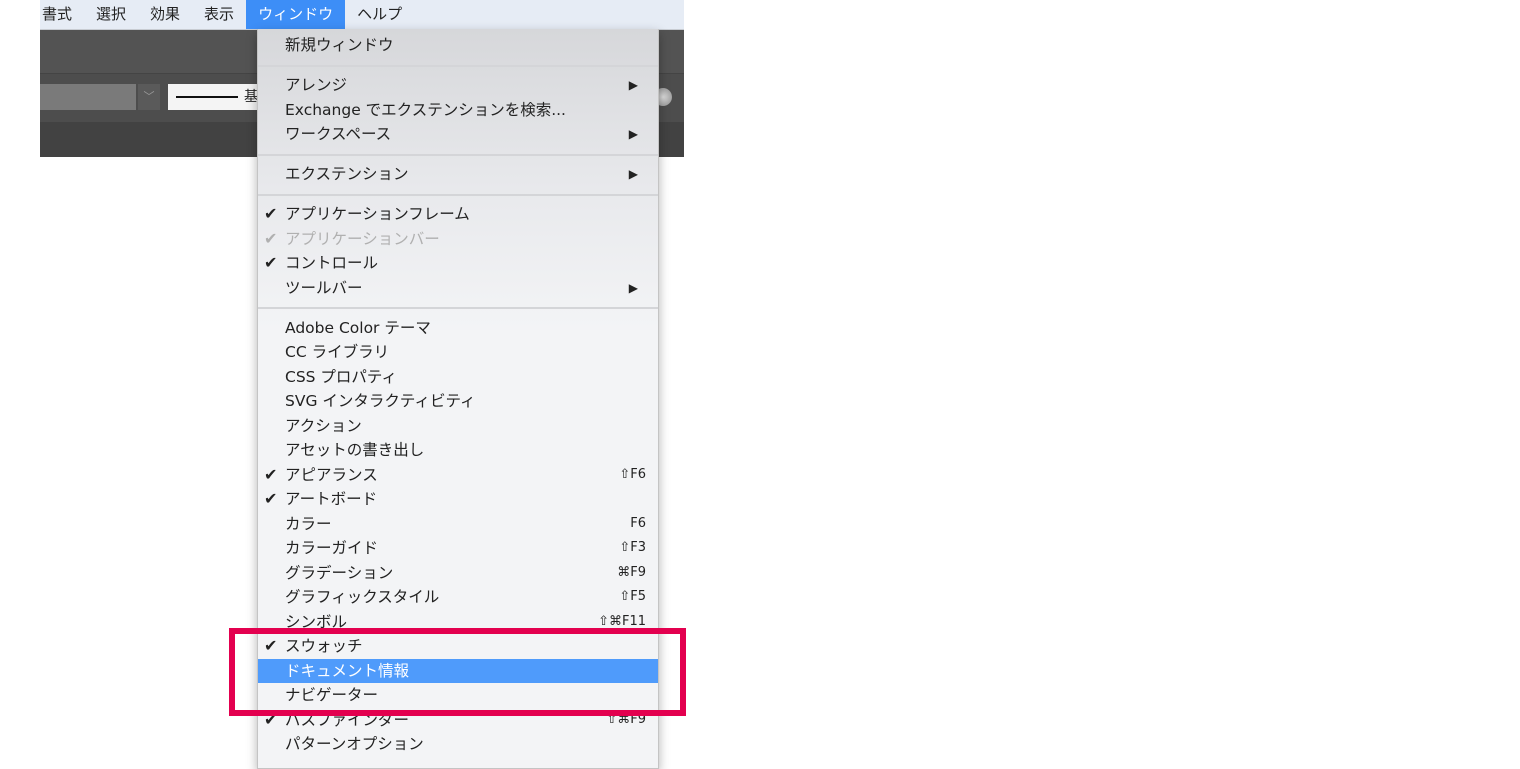 The image size is (1520, 769). What do you see at coordinates (458, 239) in the screenshot?
I see `menu-item: ✔ アプリケーションバー` at bounding box center [458, 239].